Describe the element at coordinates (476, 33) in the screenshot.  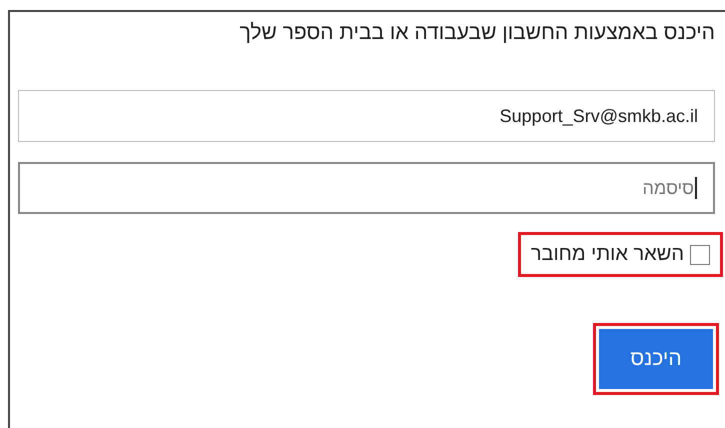
I see `sign-in-heading: היכנס באמצעות החשבון שבעבודה או בבית הספר שלך` at that location.